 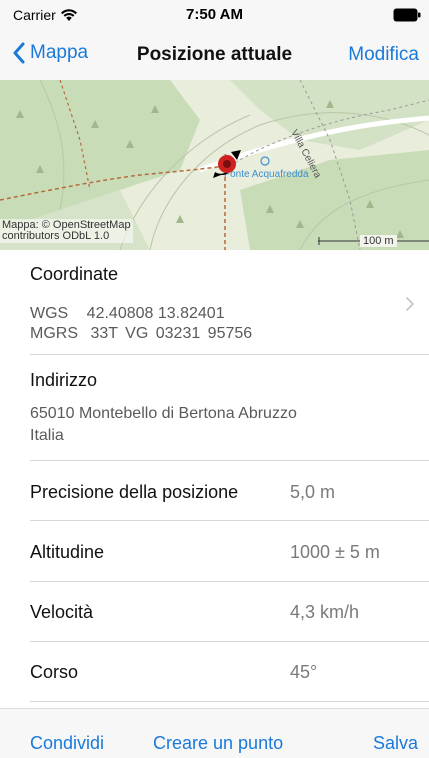 What do you see at coordinates (325, 612) in the screenshot?
I see `speed-value: 4,3 km/h` at bounding box center [325, 612].